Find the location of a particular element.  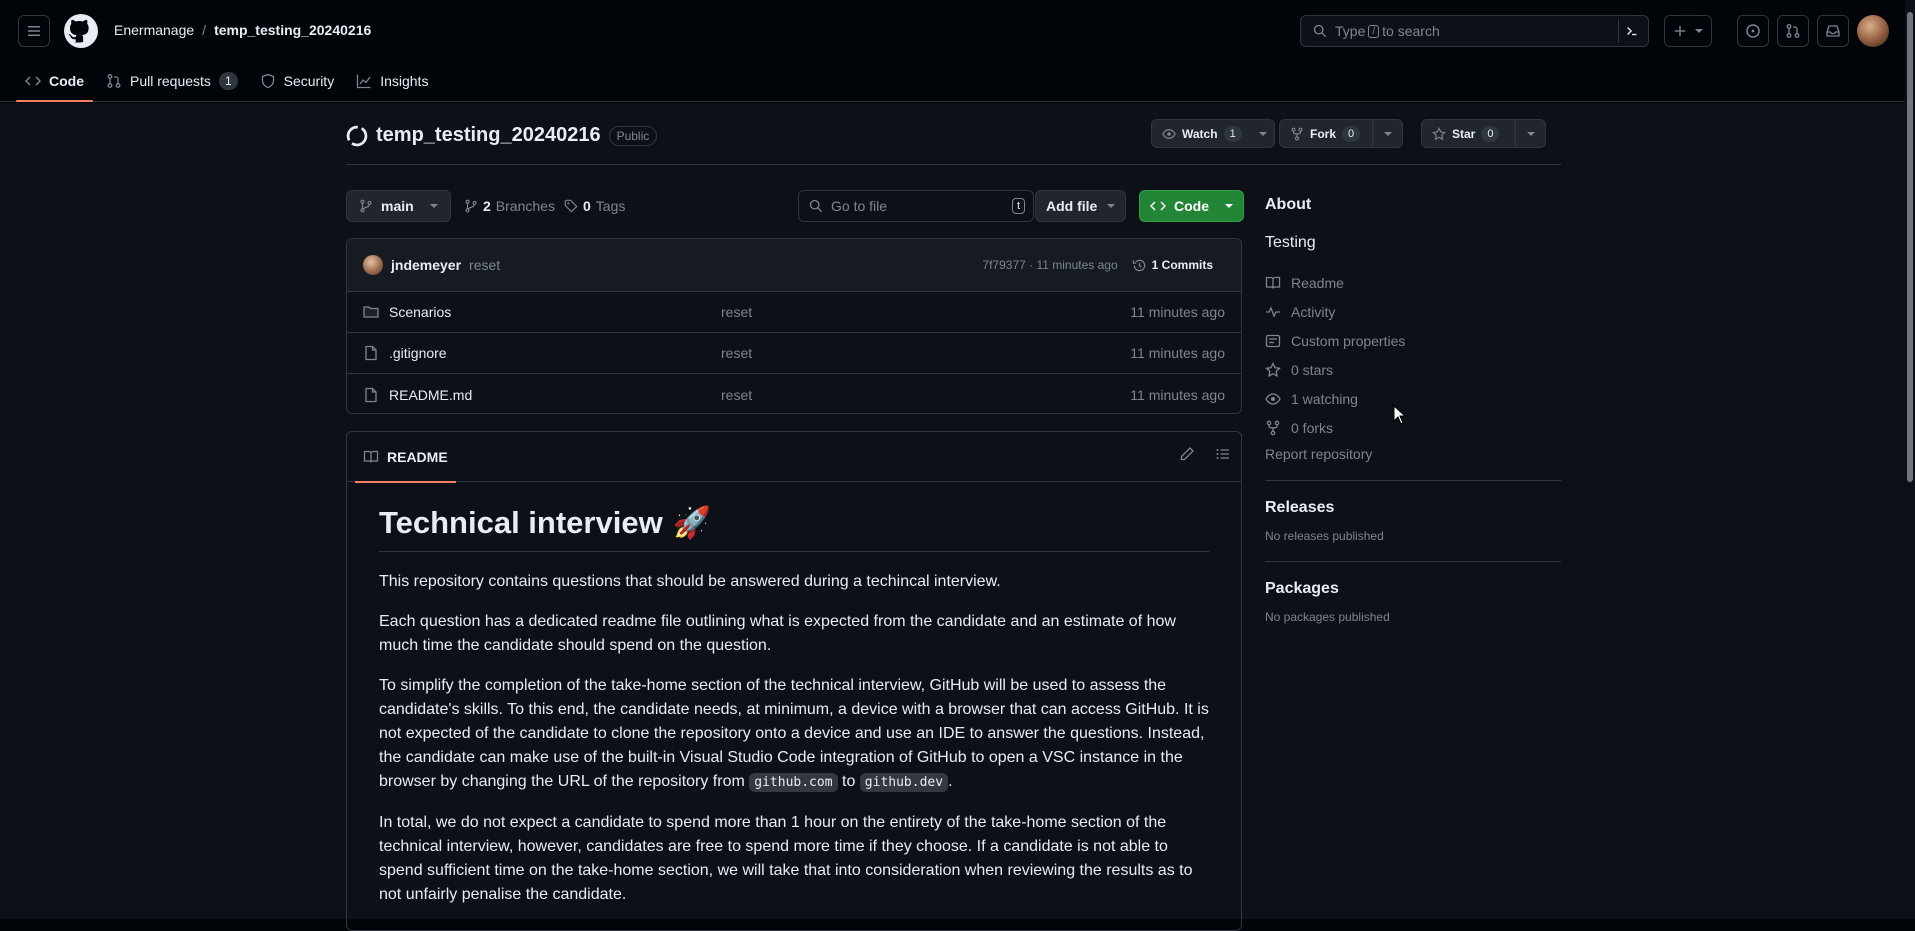

command-palette-button is located at coordinates (1631, 31).